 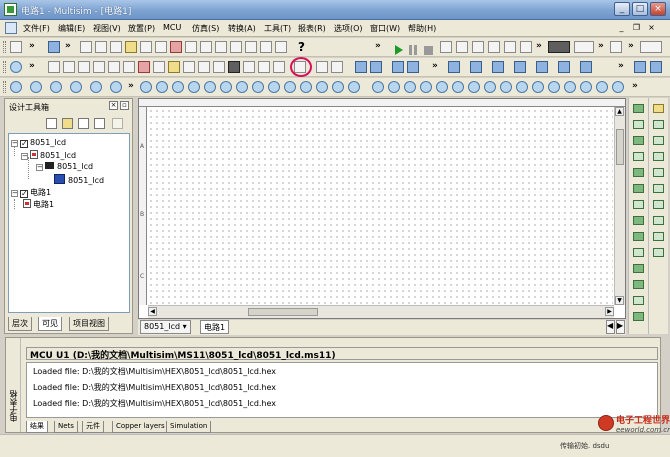 I want to click on menu-window: 窗口(W), so click(x=385, y=28).